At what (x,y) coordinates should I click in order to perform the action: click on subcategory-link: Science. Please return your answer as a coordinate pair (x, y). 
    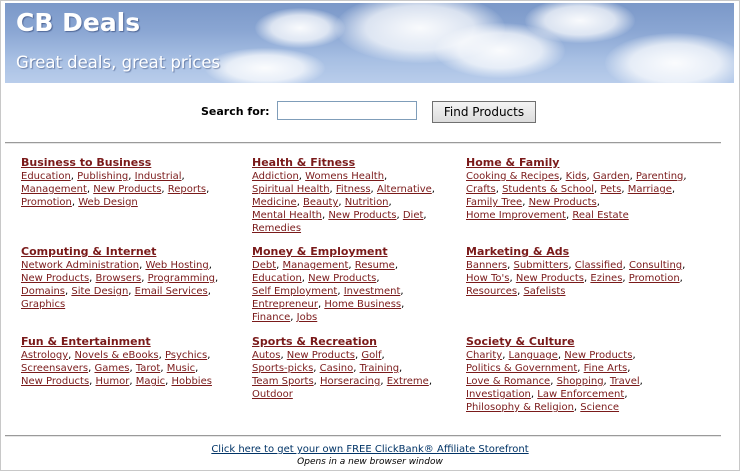
    Looking at the image, I should click on (599, 407).